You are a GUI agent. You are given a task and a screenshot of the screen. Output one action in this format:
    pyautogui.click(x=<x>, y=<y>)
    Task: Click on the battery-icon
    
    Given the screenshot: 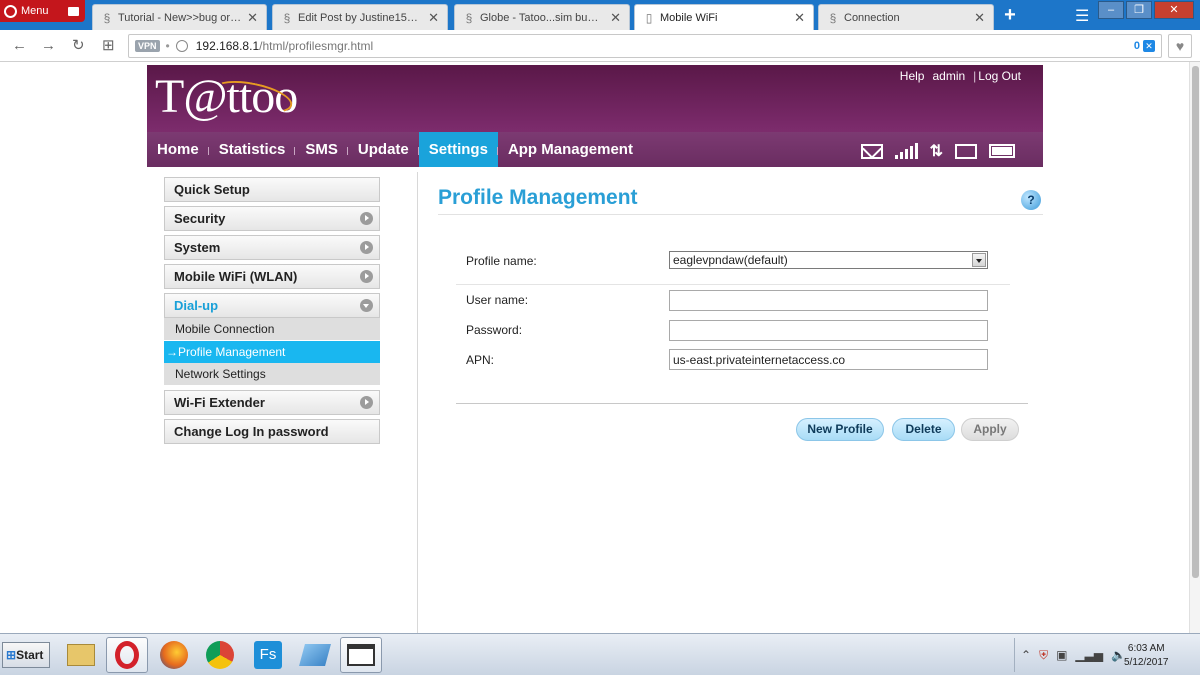 What is the action you would take?
    pyautogui.click(x=1002, y=151)
    